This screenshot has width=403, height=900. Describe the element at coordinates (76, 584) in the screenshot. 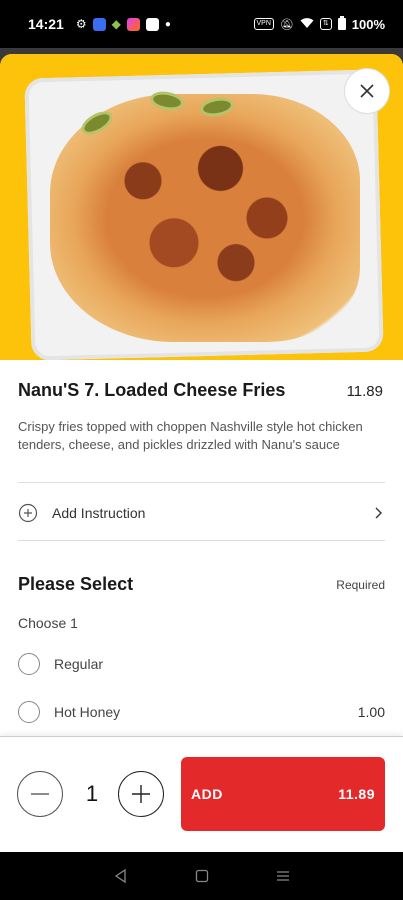

I see `selection-title: Please Select` at that location.